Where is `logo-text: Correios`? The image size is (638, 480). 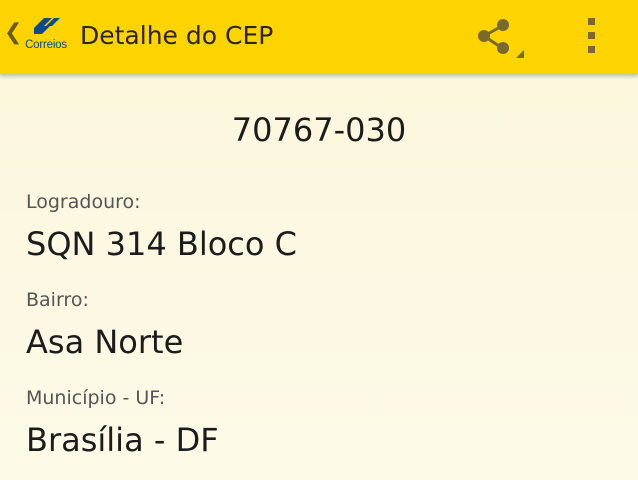
logo-text: Correios is located at coordinates (46, 45).